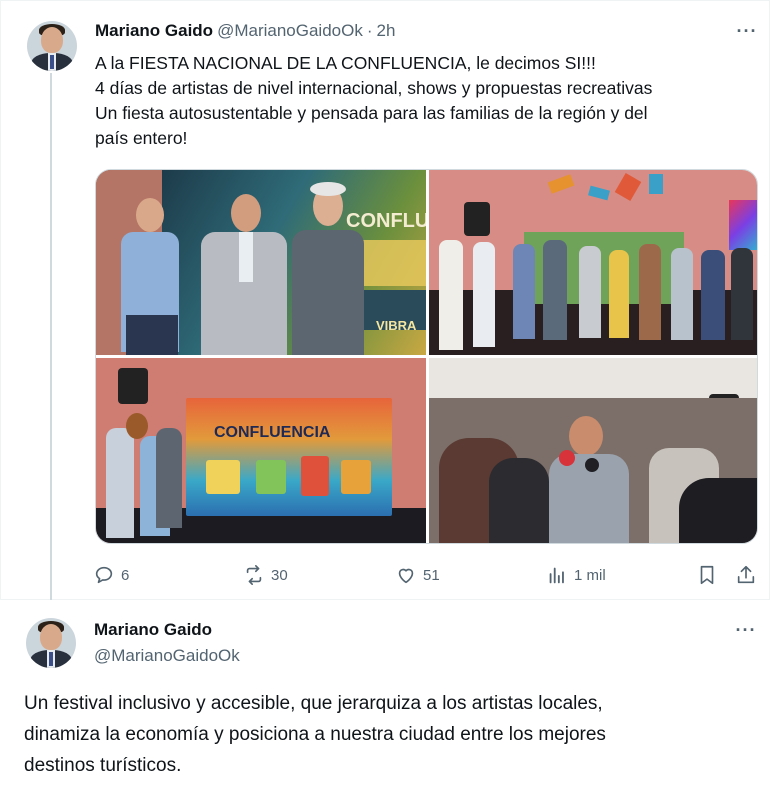 This screenshot has height=806, width=770. I want to click on photo-festival-screen: CONFLUENCIA, so click(261, 450).